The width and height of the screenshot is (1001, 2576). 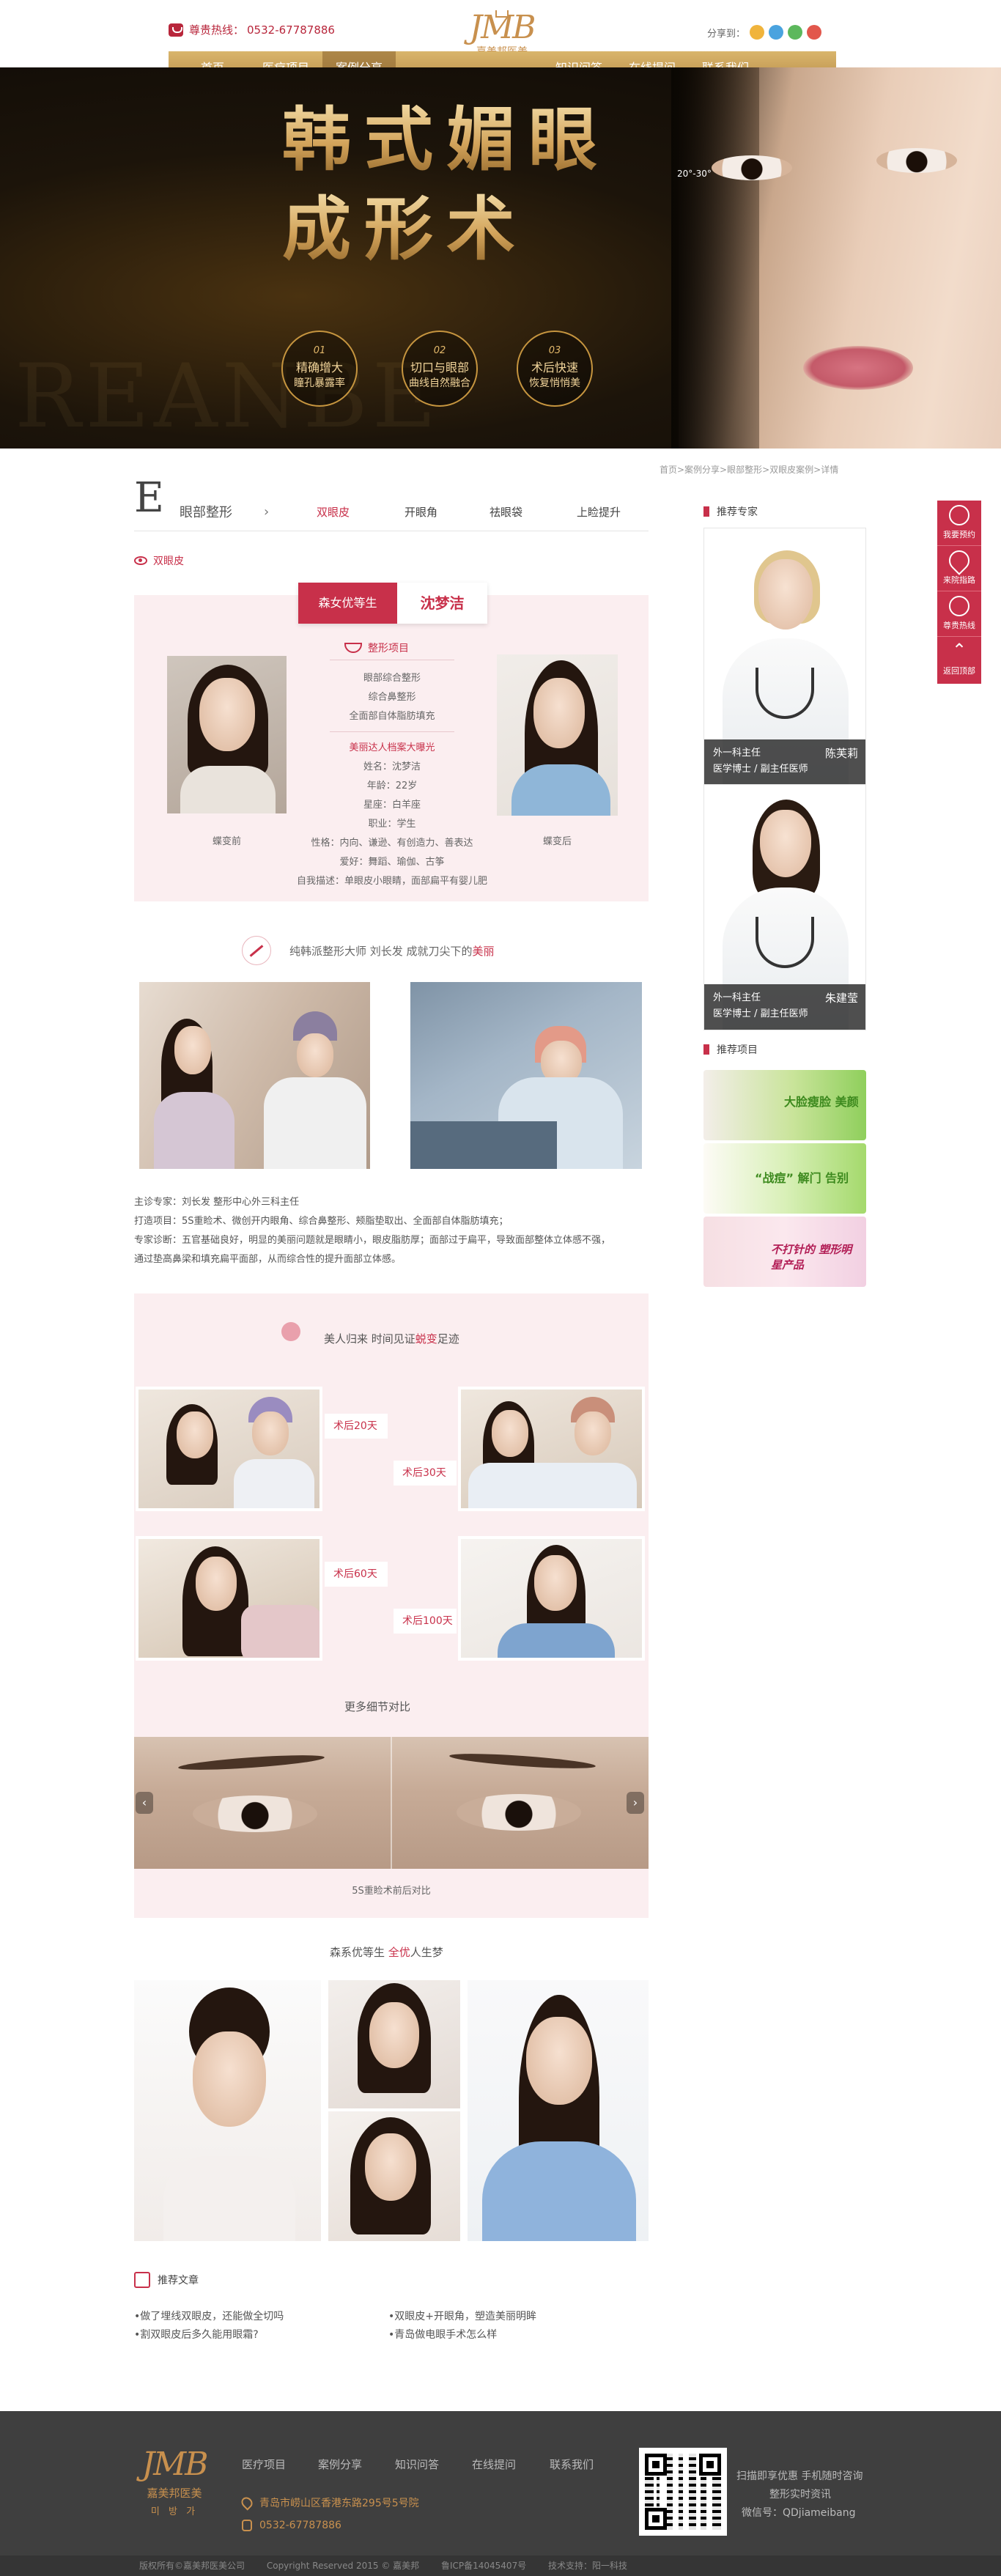 I want to click on brow-left, so click(x=251, y=1762).